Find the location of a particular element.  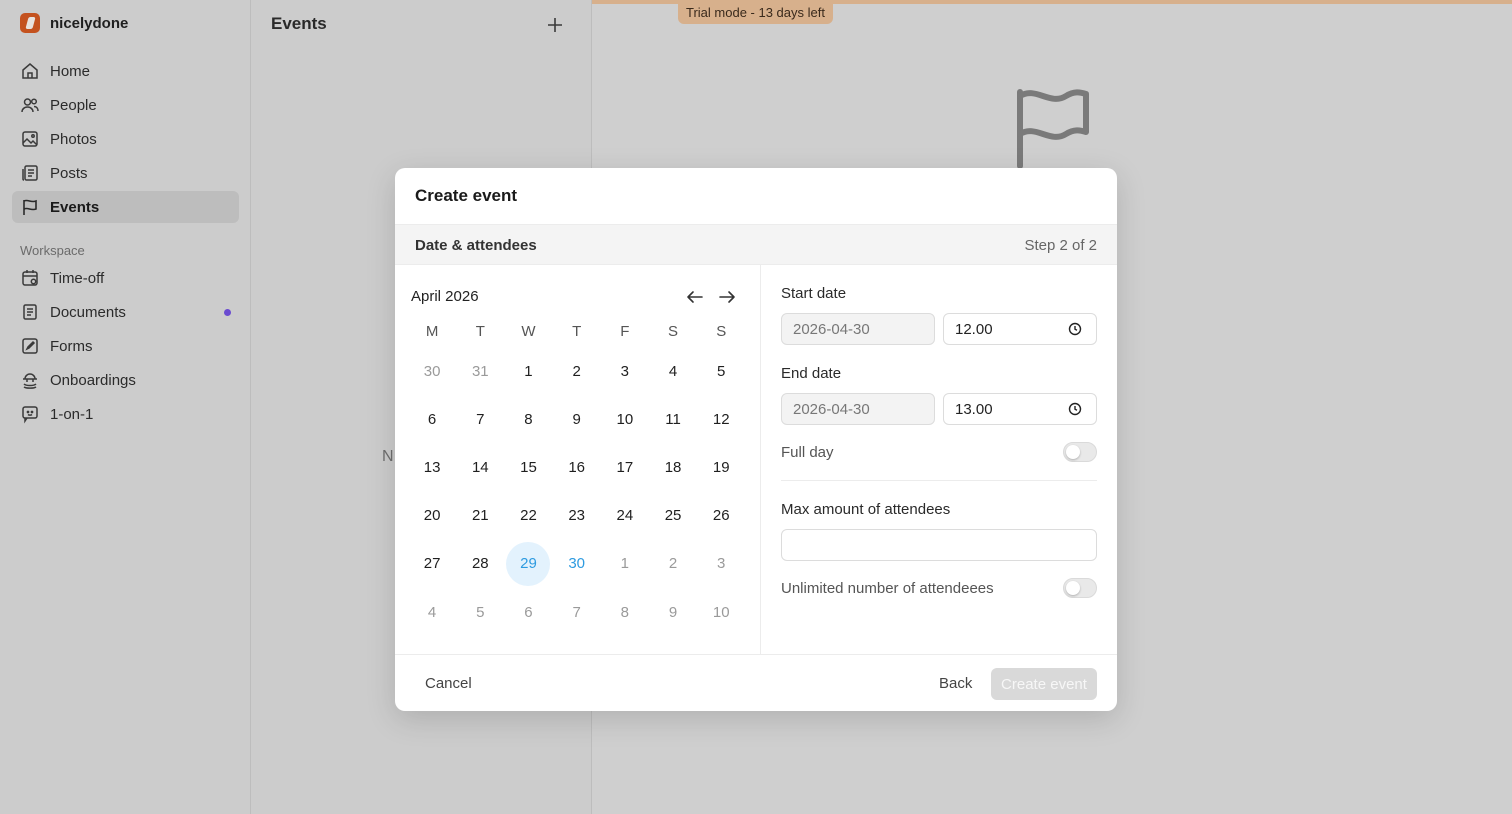

sidebar-item-people: People is located at coordinates (125, 105).